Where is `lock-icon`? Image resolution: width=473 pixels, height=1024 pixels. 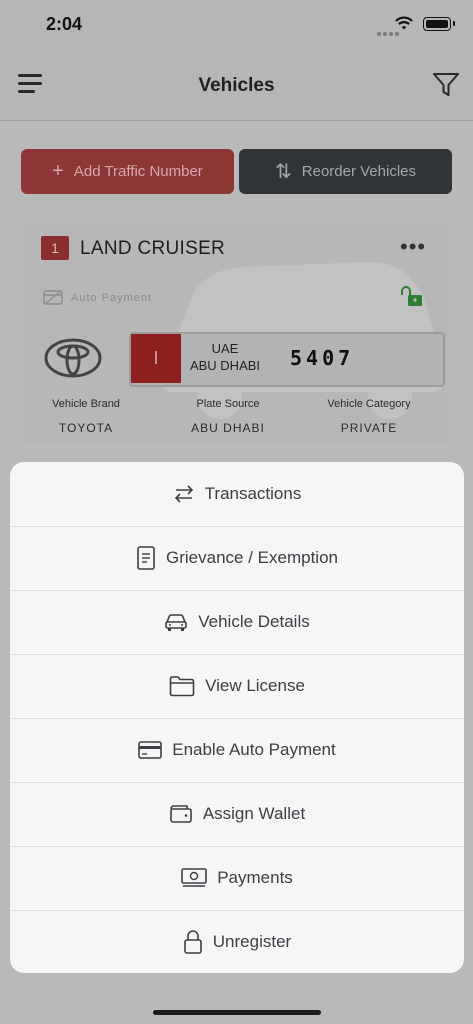
lock-icon is located at coordinates (192, 941).